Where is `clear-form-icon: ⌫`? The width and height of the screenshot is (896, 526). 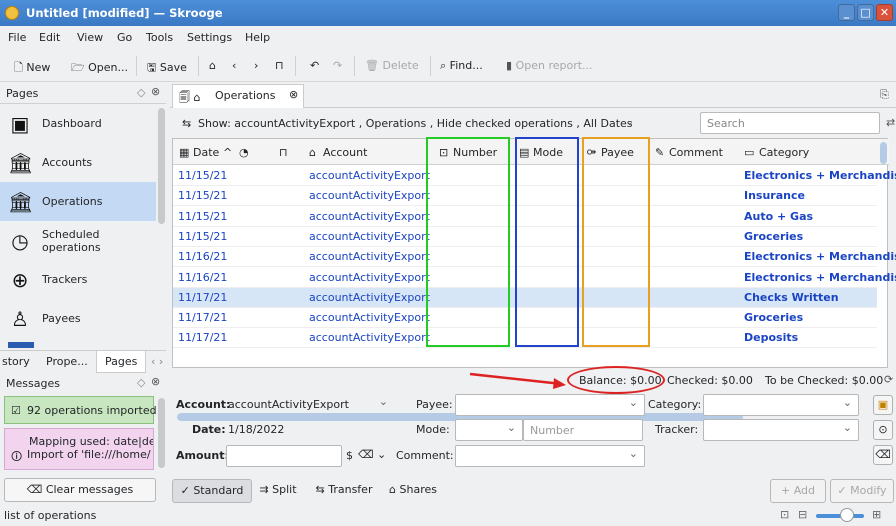 clear-form-icon: ⌫ is located at coordinates (883, 455).